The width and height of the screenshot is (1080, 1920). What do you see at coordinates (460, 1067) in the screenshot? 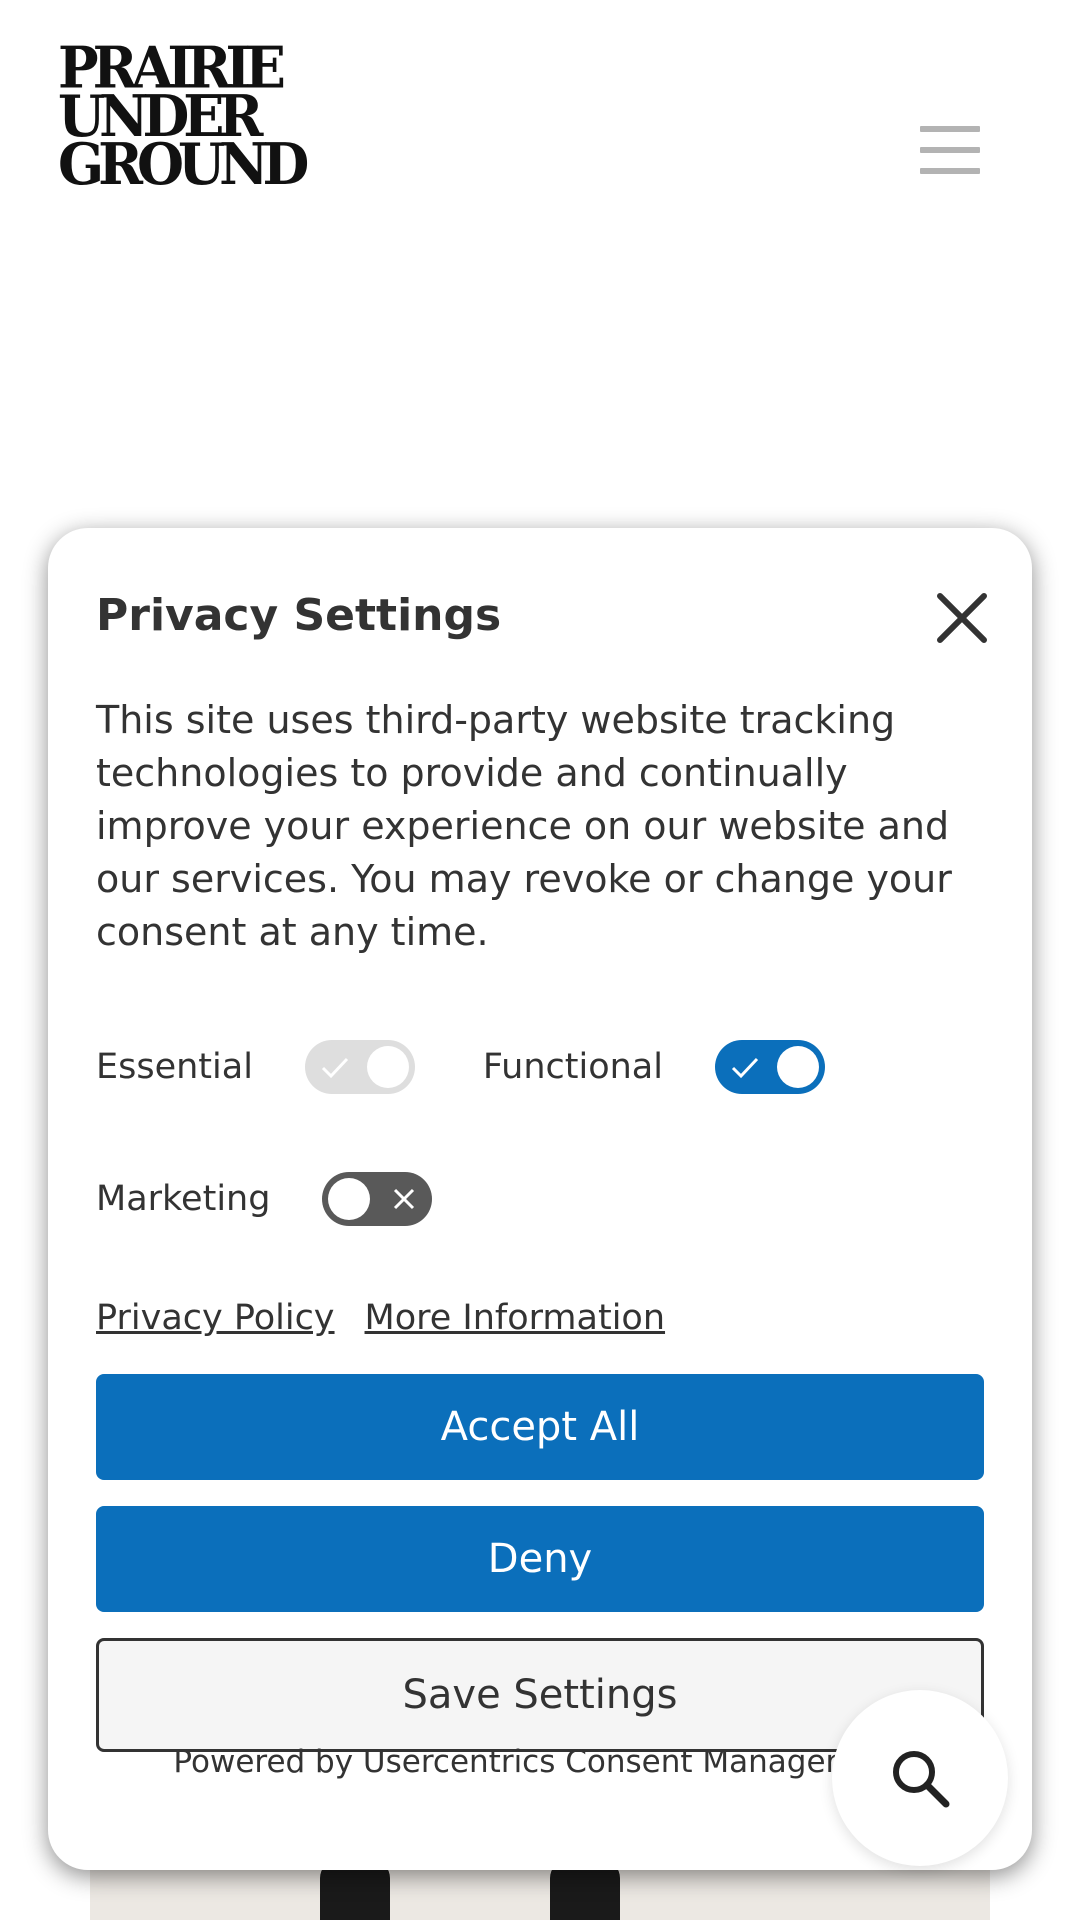
I see `consent-toggle-row: Essential Functional` at bounding box center [460, 1067].